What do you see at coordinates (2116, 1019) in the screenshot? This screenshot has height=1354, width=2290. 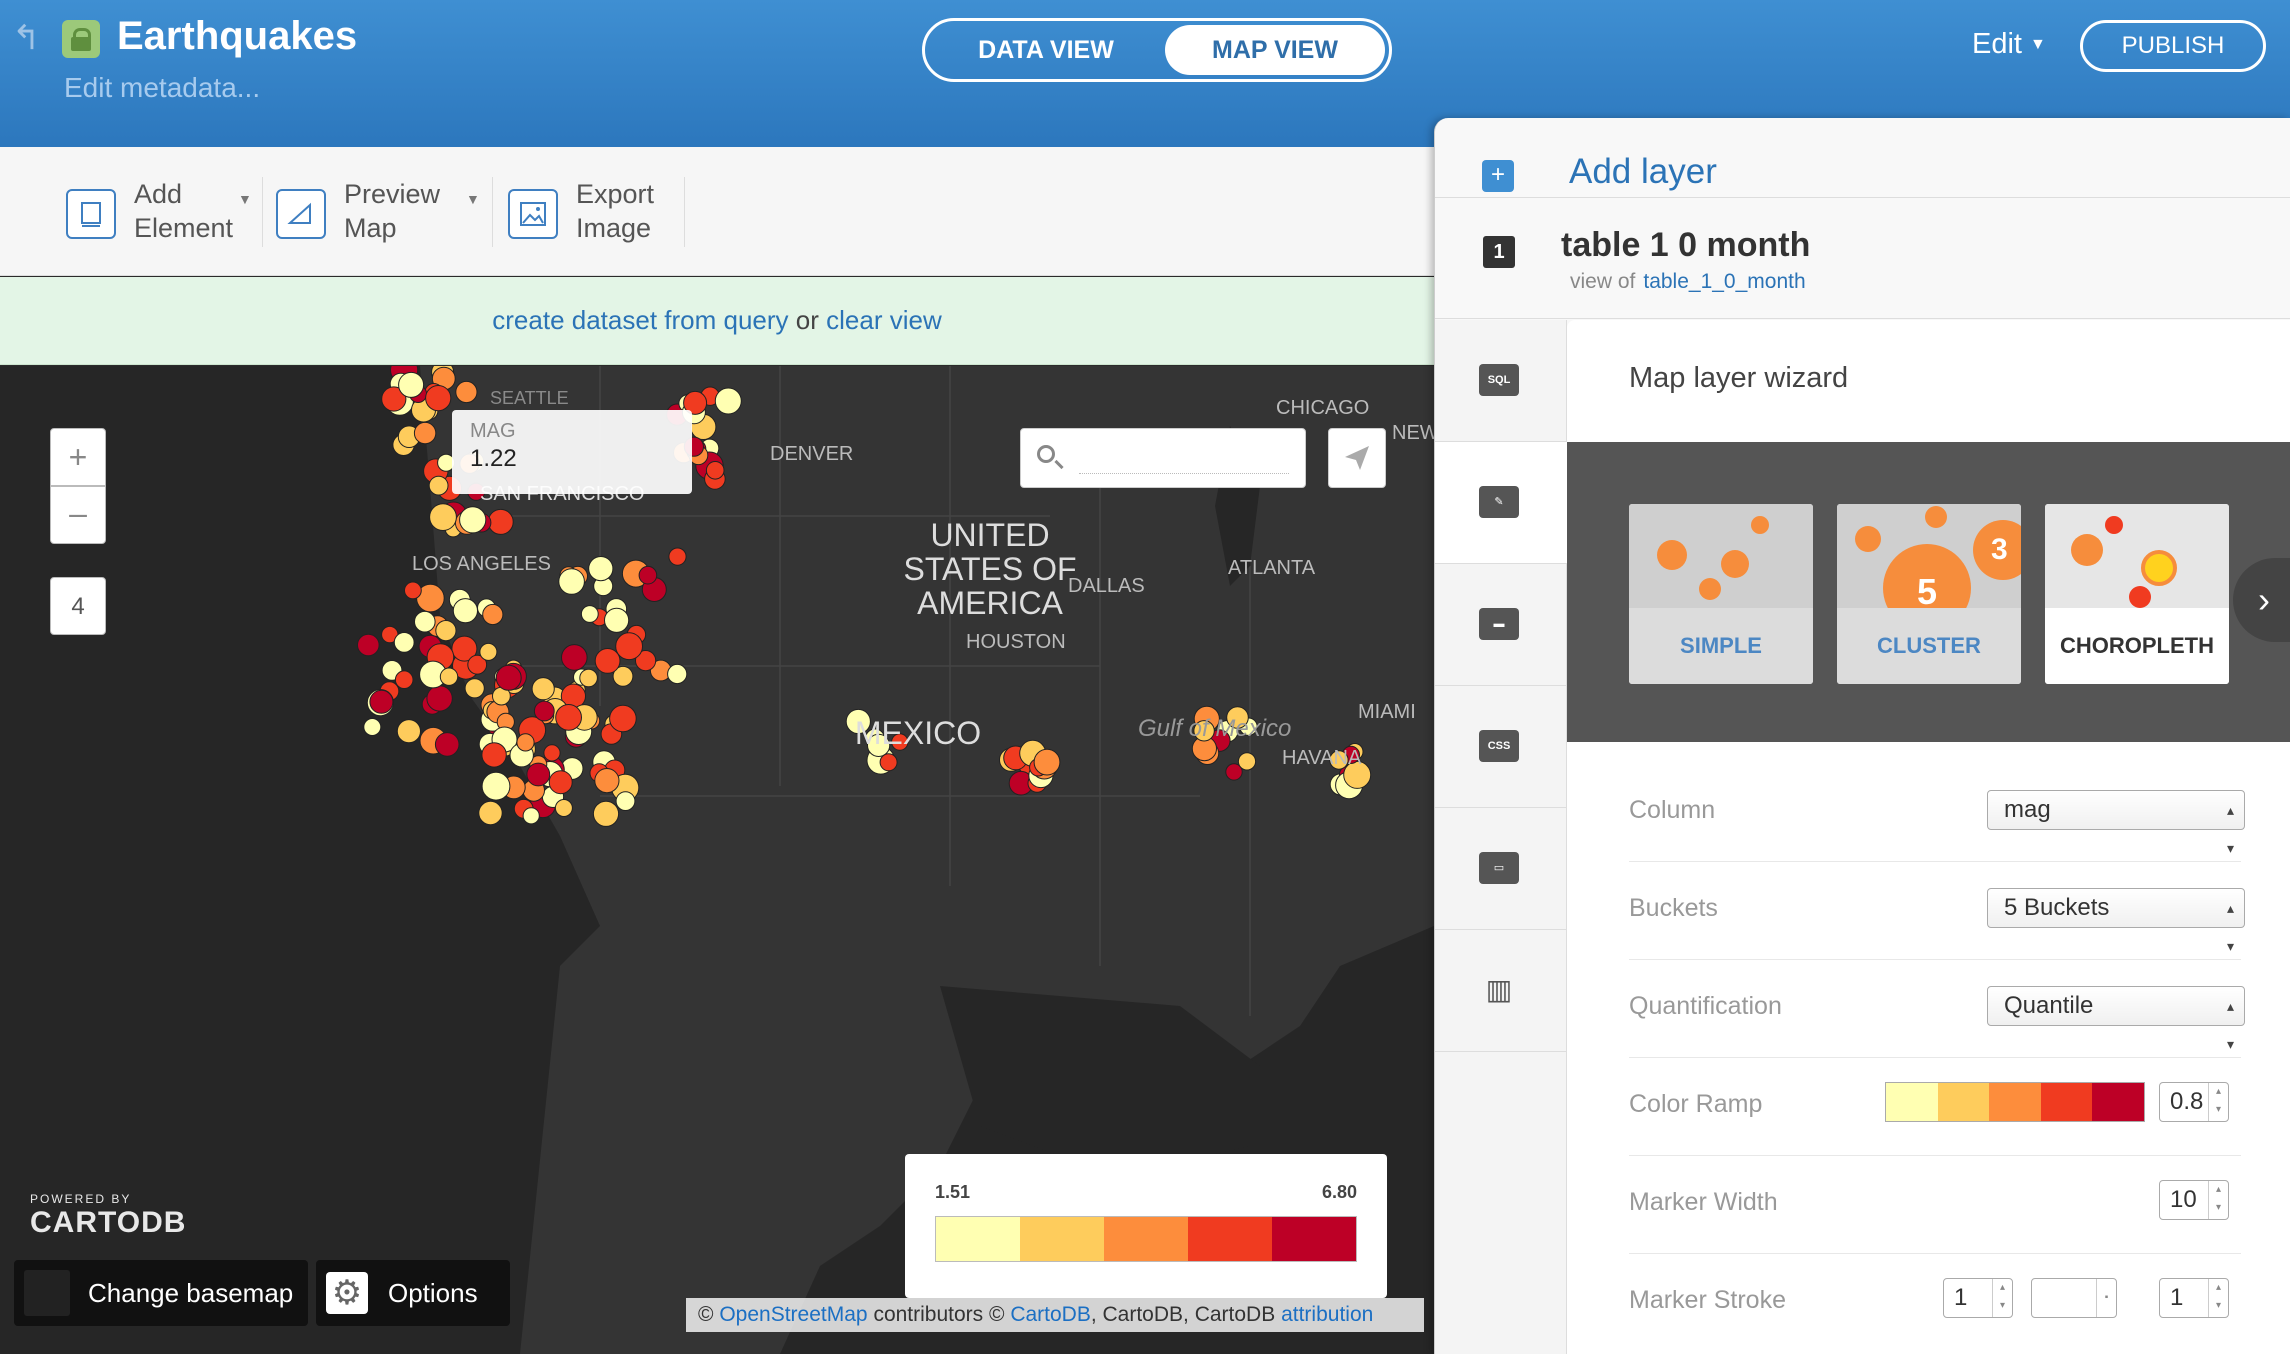 I see `quantification-select: Quantile ▴ ▾` at bounding box center [2116, 1019].